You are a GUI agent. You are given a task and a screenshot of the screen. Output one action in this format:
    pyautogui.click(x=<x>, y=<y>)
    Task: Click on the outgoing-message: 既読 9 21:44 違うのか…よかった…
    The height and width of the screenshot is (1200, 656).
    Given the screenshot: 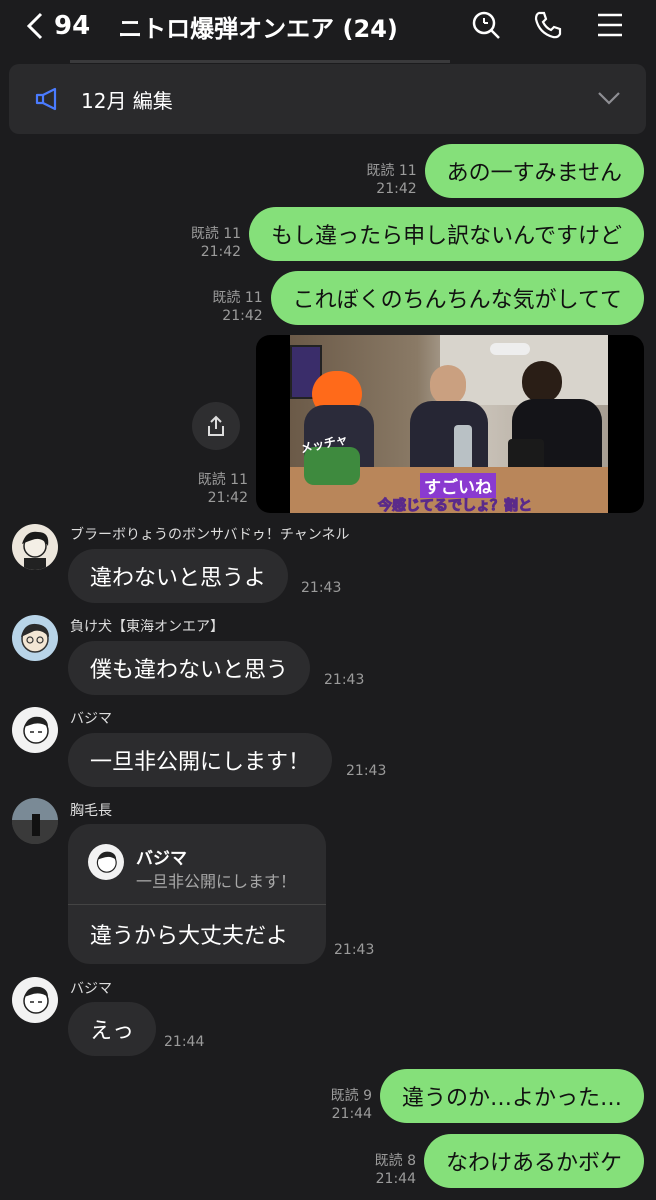 What is the action you would take?
    pyautogui.click(x=487, y=1096)
    